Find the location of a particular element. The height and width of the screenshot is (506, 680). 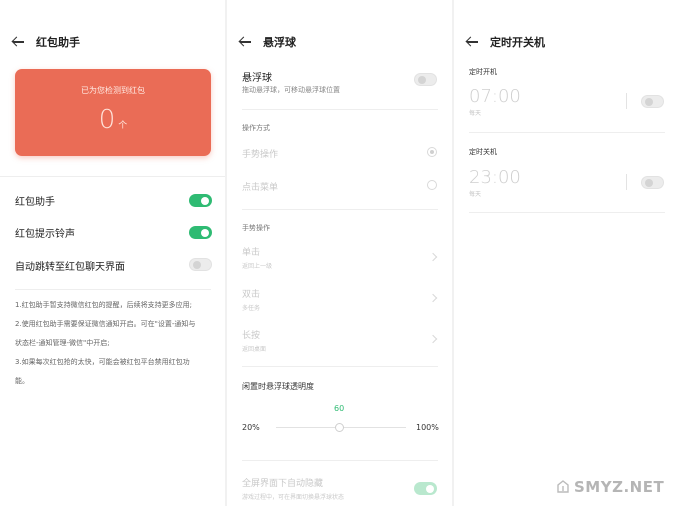

mode-menu-label: 点击菜单 is located at coordinates (260, 188).